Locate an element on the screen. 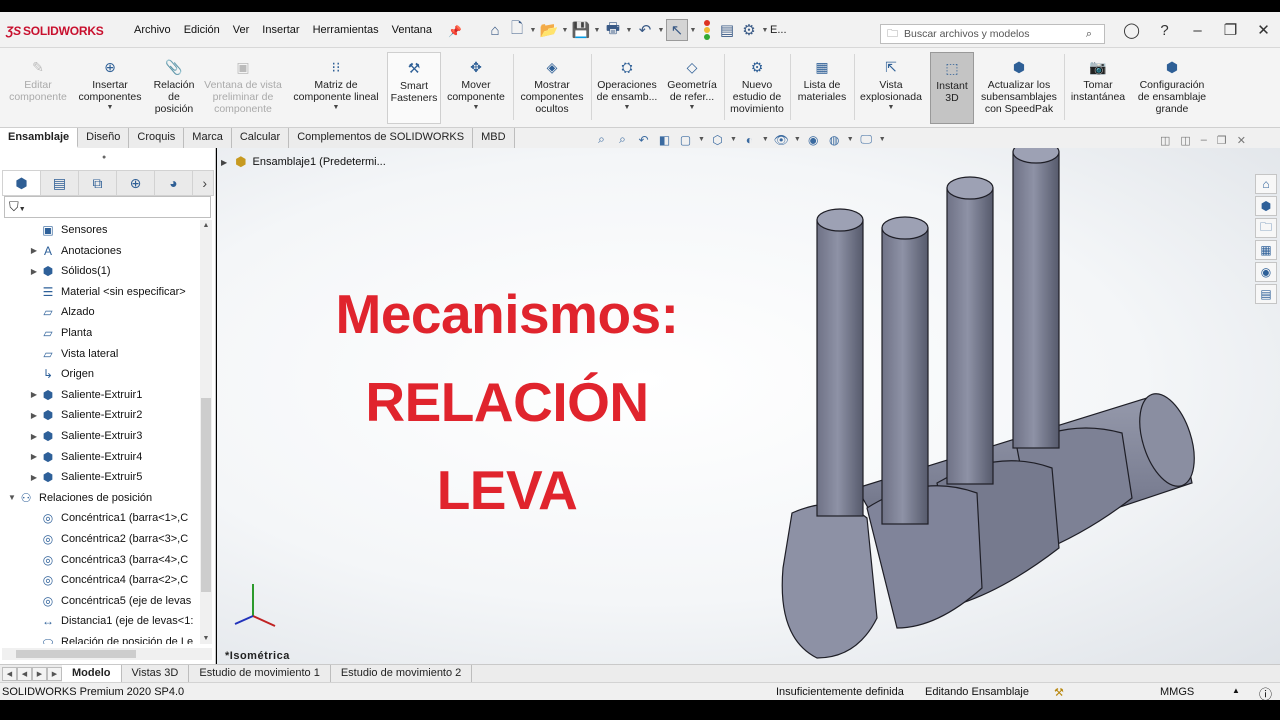  print-dropdown-icon: ▼ is located at coordinates (629, 30).